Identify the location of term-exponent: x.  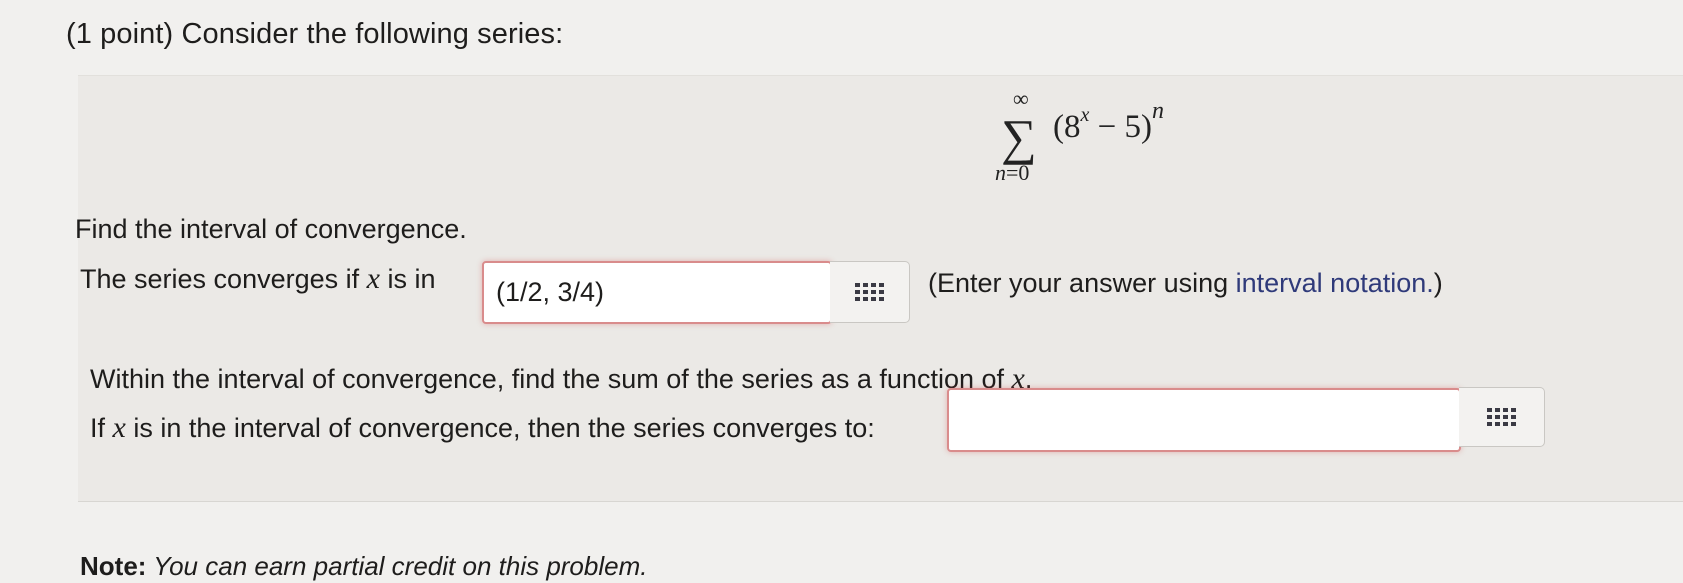
(1085, 115).